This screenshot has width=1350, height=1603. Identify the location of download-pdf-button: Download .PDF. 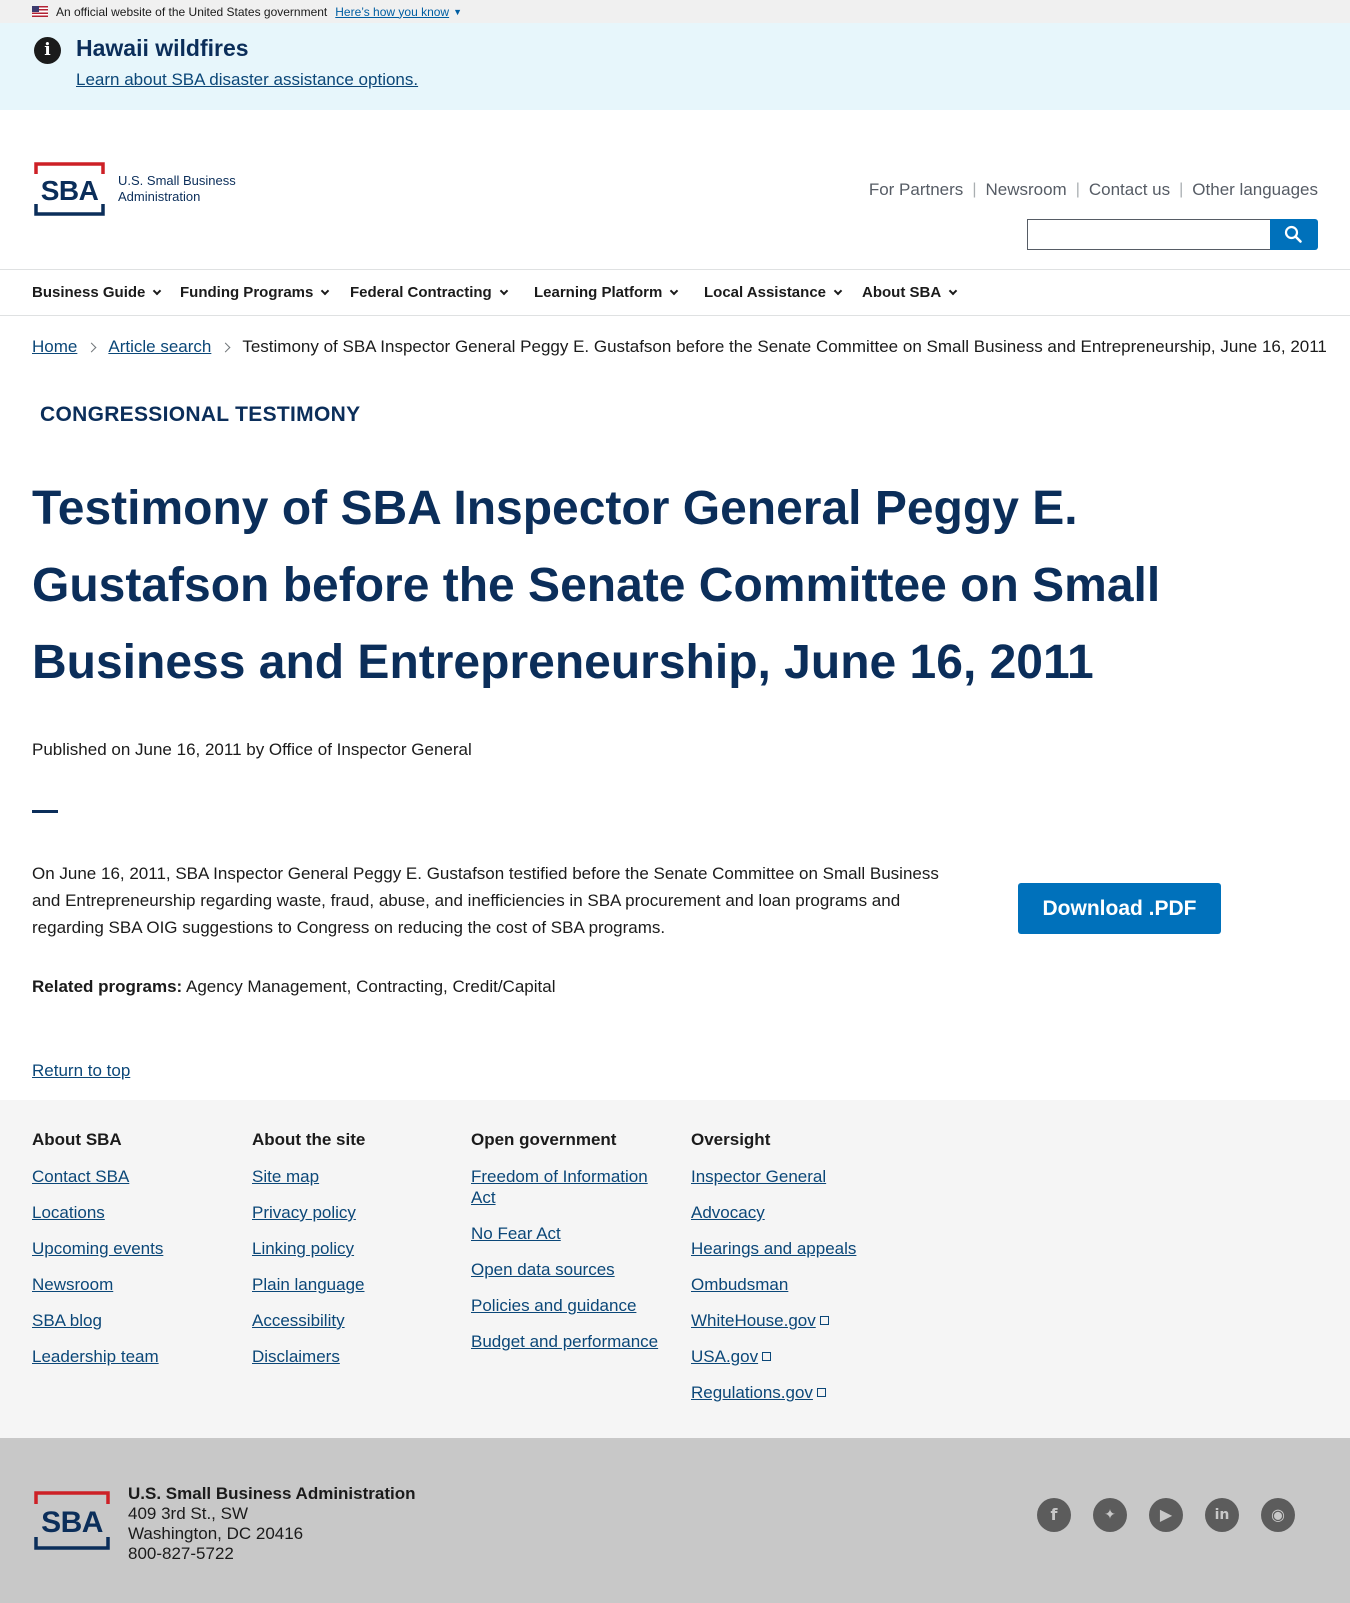
(1119, 908).